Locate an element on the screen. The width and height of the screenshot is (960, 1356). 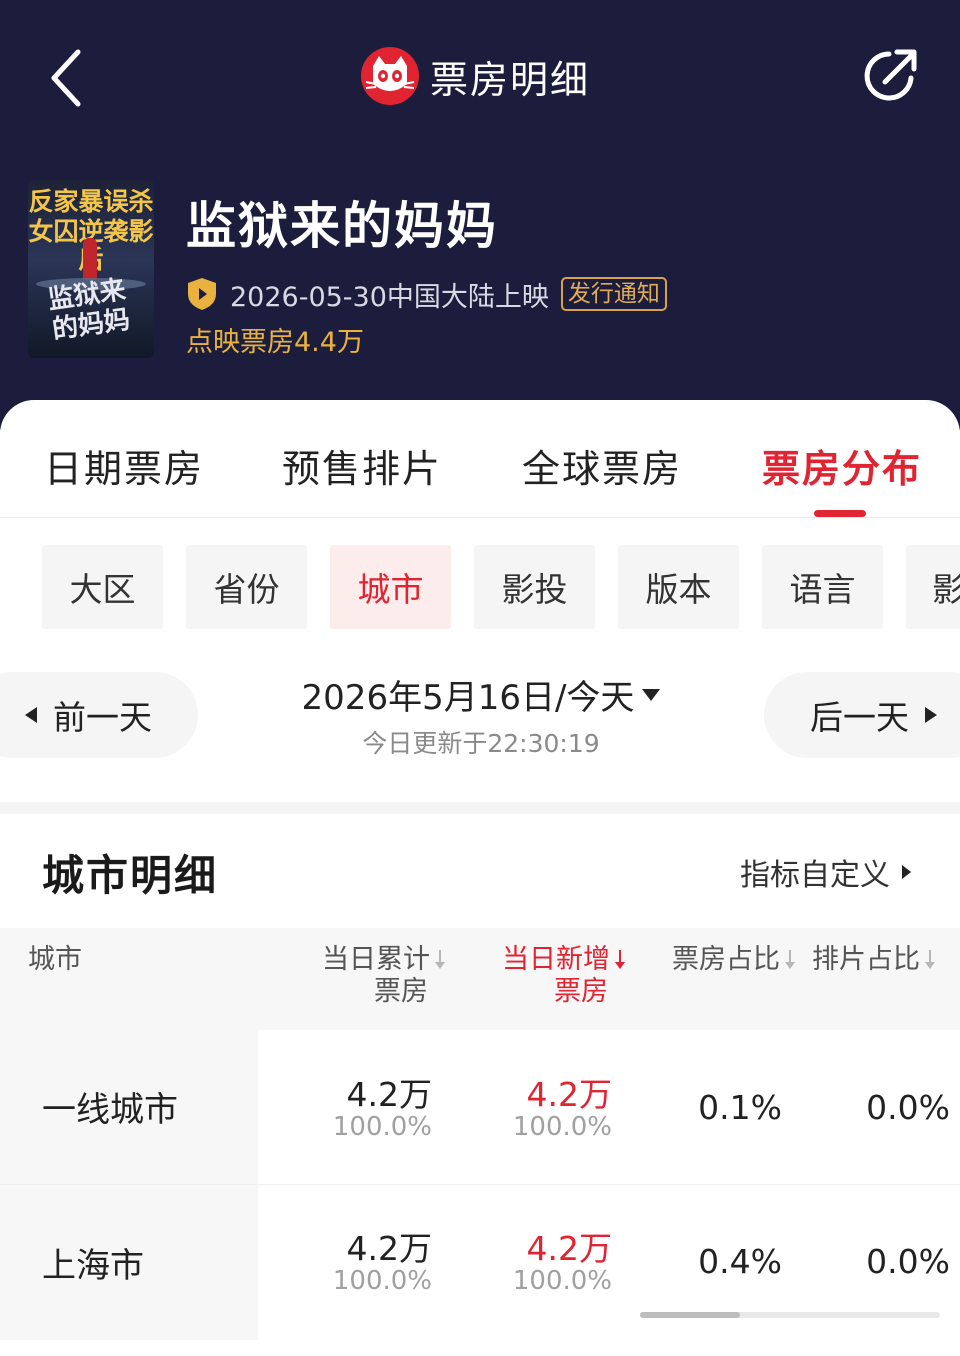
active-tab-indicator is located at coordinates (840, 513).